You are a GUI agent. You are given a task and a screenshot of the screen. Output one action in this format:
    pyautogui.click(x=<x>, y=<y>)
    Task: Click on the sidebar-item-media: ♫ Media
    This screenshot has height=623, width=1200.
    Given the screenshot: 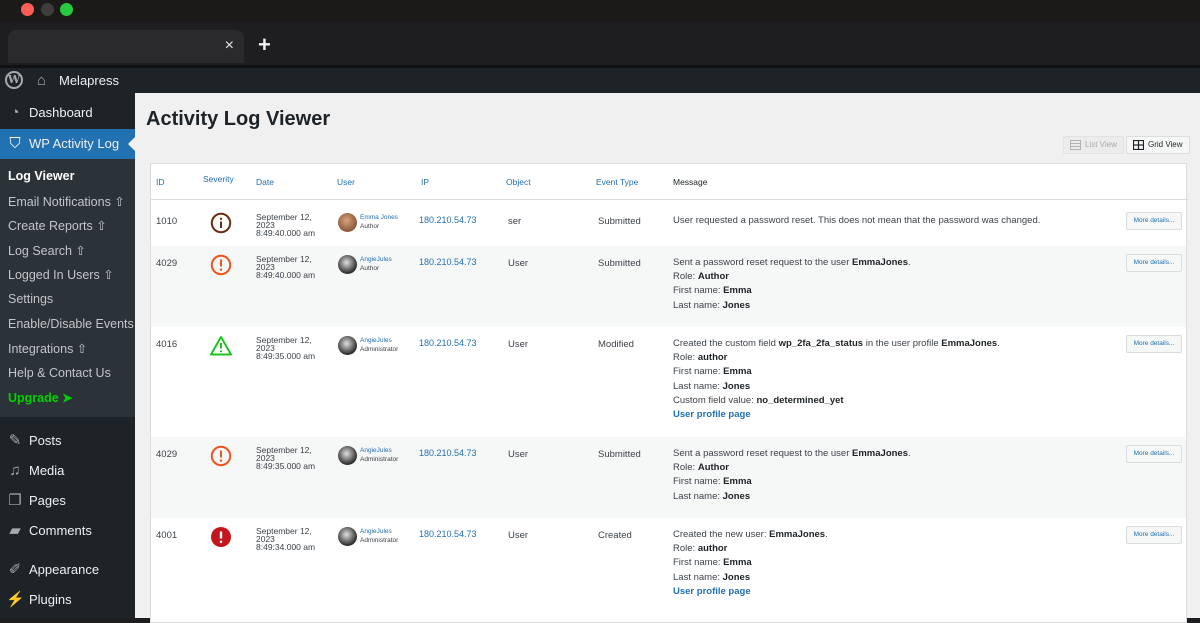 What is the action you would take?
    pyautogui.click(x=67, y=471)
    